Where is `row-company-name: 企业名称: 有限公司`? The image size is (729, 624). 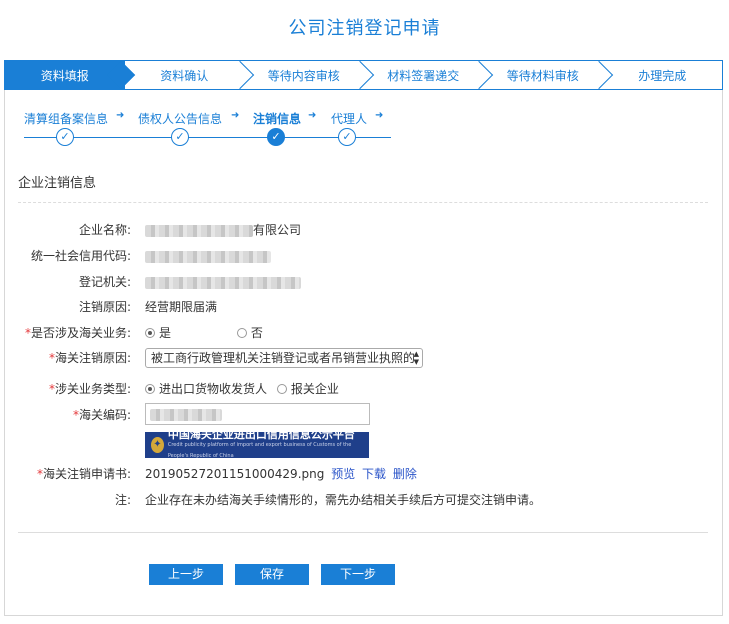
row-company-name: 企业名称: 有限公司 is located at coordinates (364, 230).